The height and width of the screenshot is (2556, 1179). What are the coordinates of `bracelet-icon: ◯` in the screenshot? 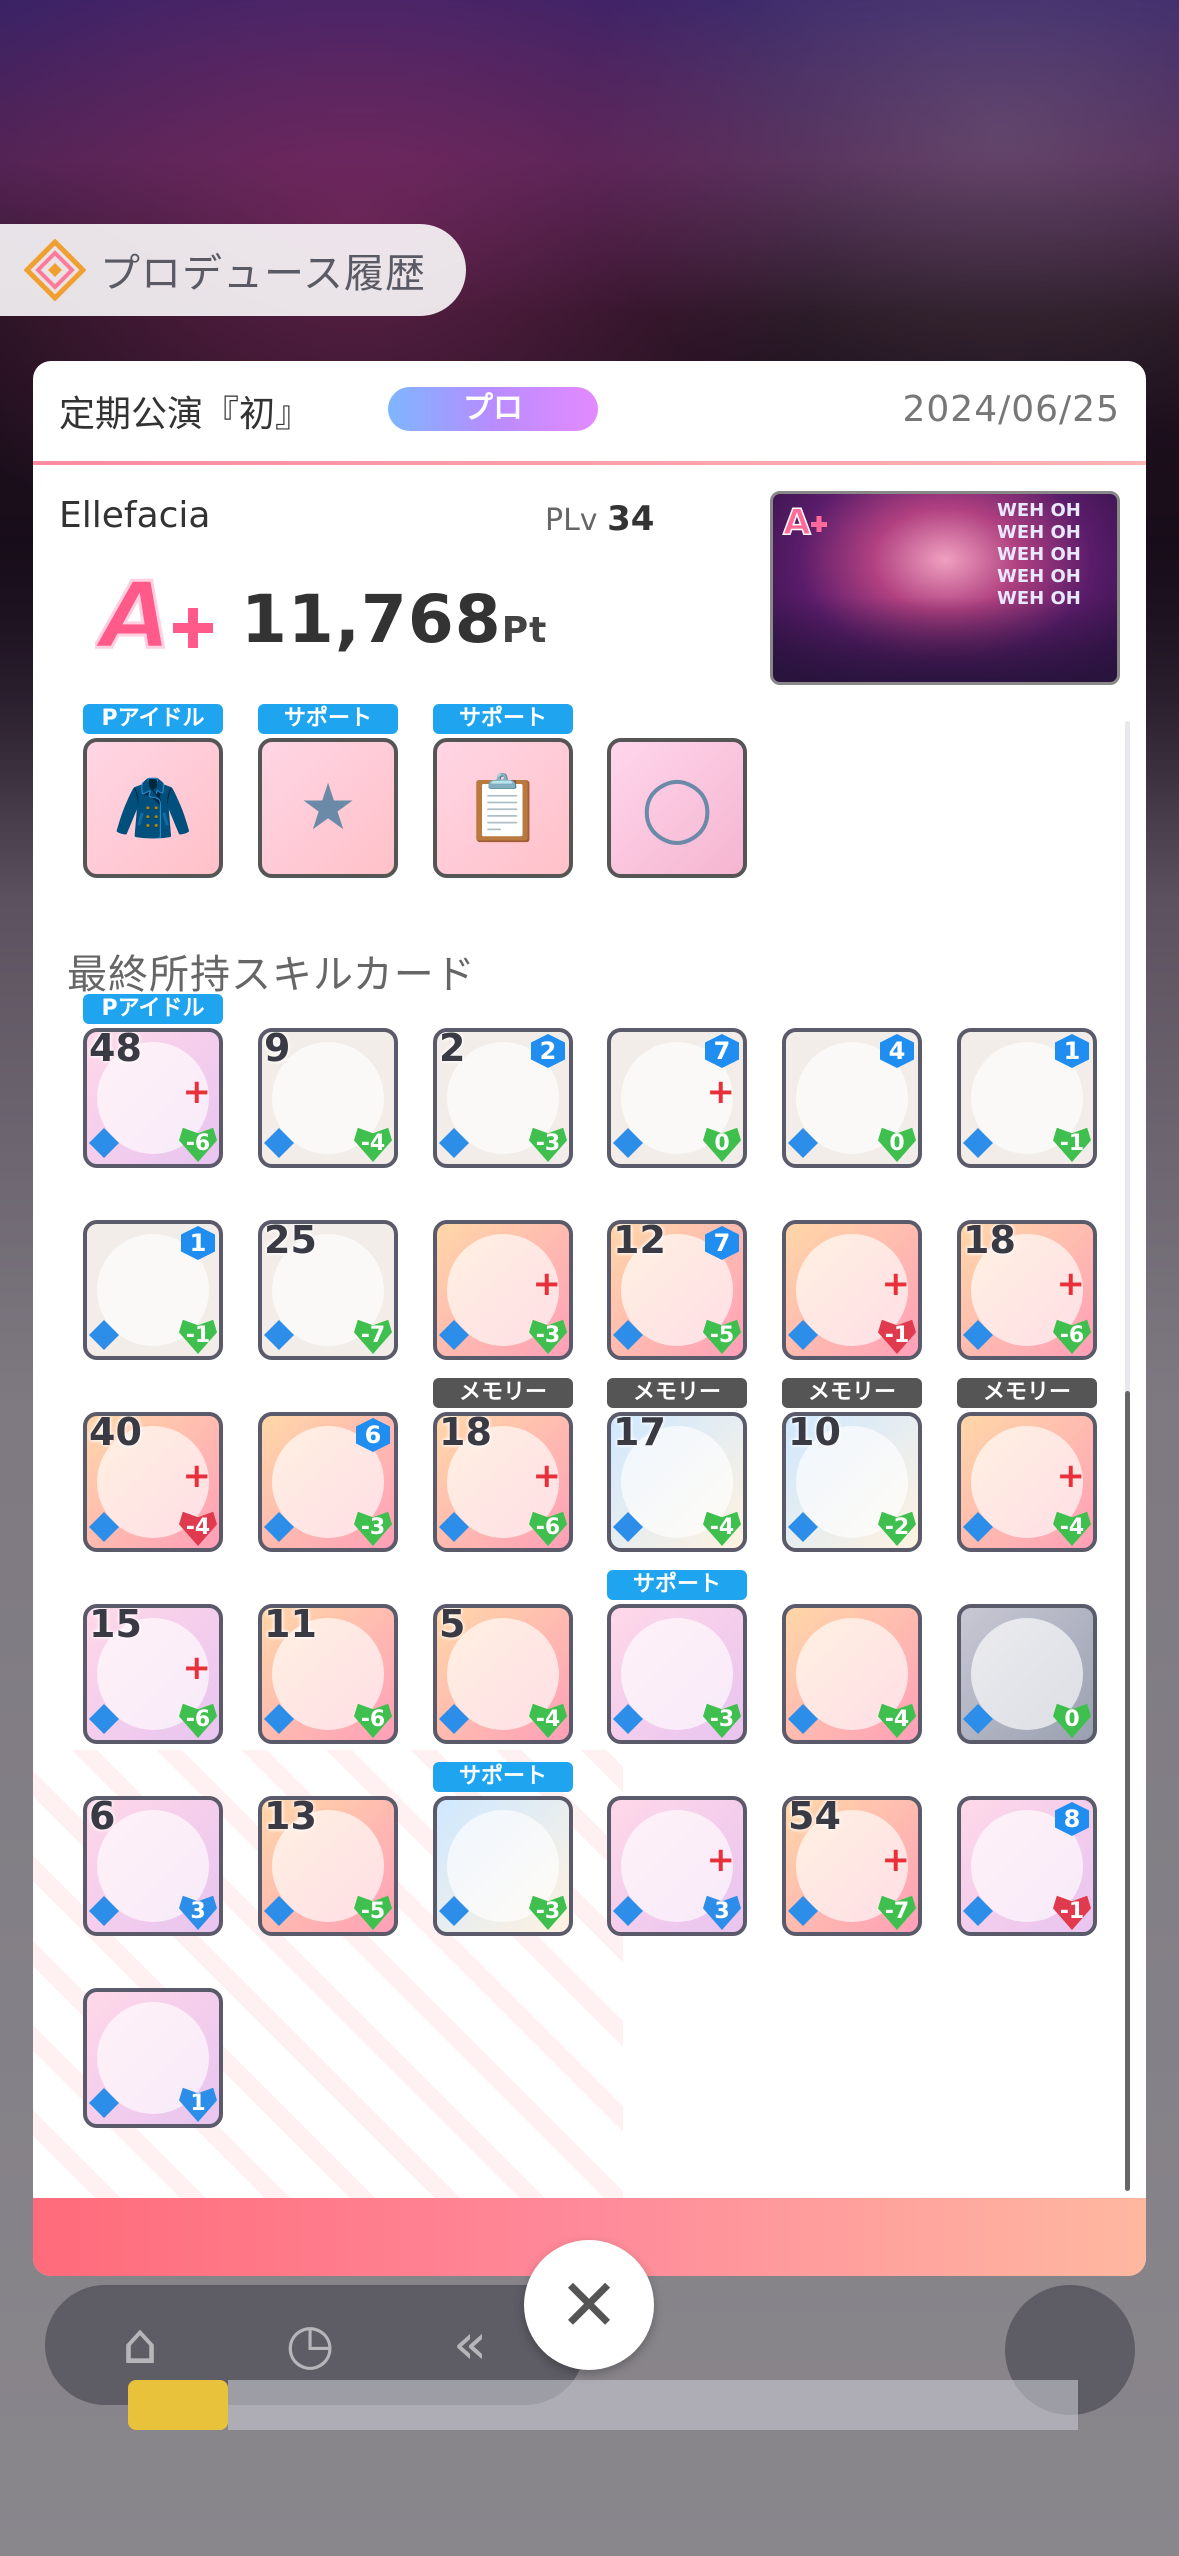 It's located at (677, 808).